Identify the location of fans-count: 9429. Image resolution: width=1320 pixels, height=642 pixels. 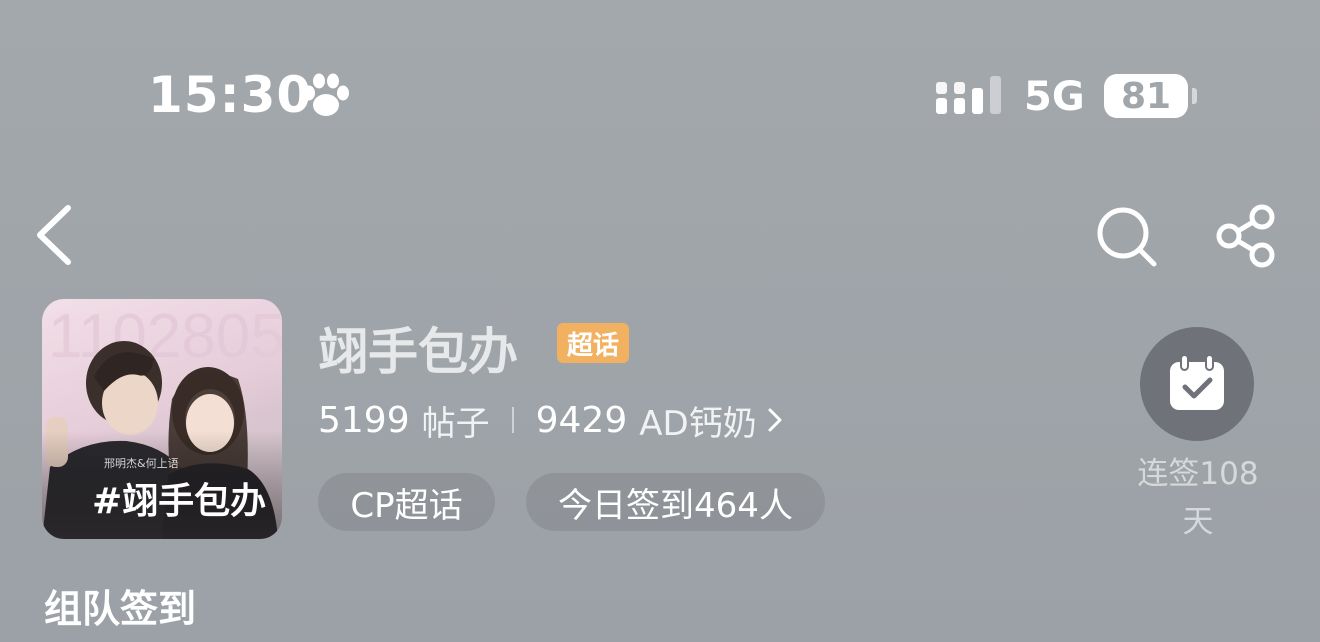
(581, 420).